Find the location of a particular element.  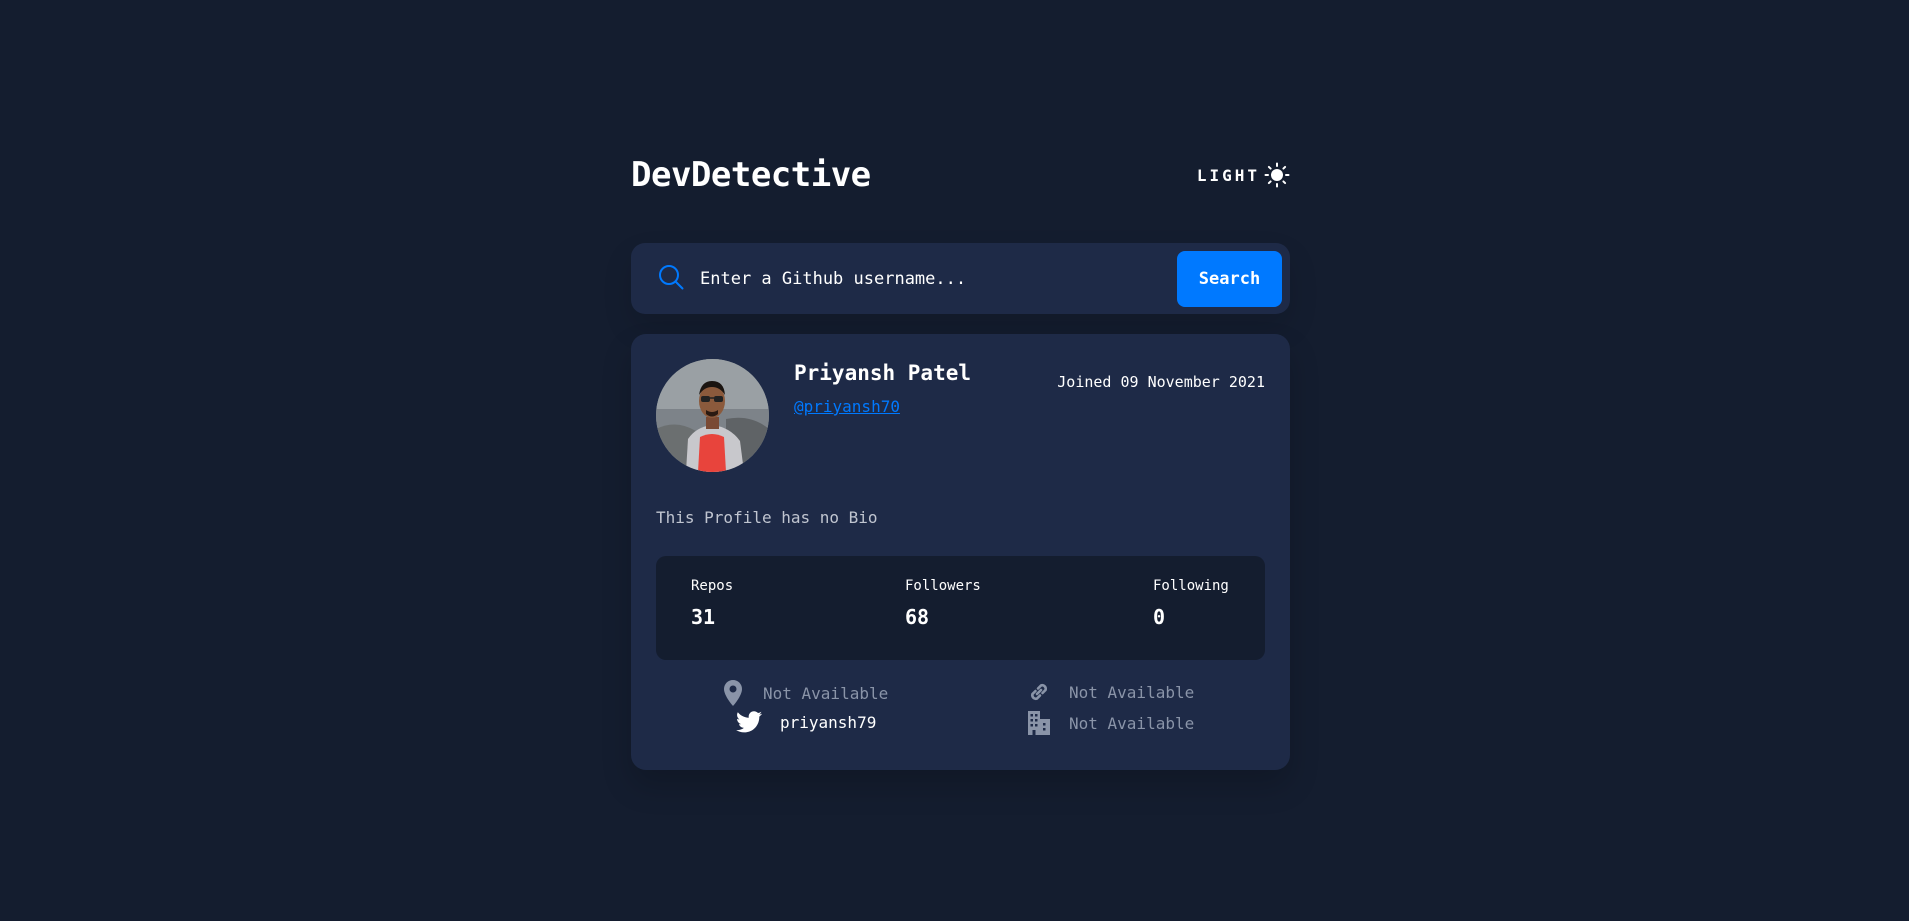

avatar is located at coordinates (712, 415).